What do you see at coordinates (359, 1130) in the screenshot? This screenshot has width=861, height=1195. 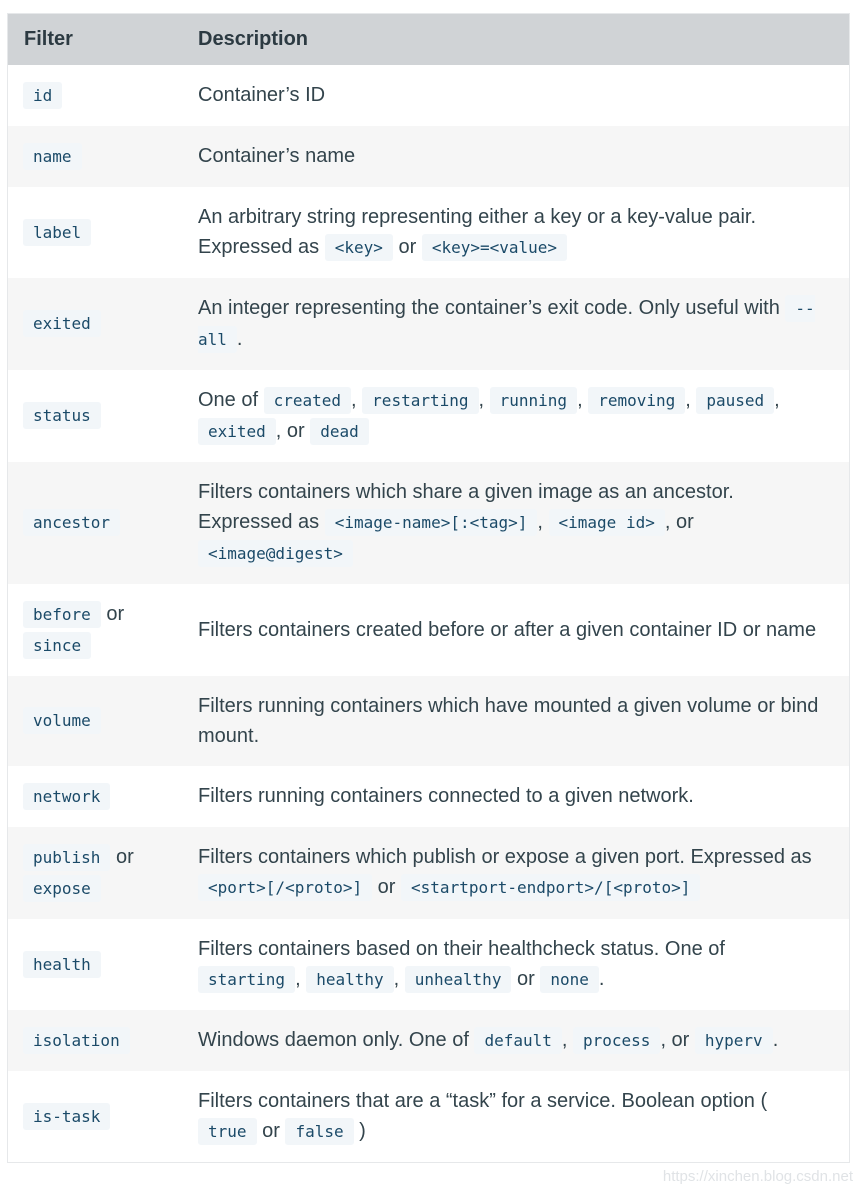 I see `description-text: )` at bounding box center [359, 1130].